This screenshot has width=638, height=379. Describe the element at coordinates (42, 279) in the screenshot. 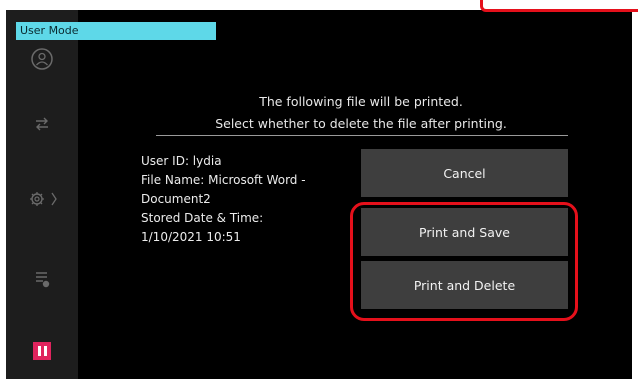

I see `job-status-icon` at that location.